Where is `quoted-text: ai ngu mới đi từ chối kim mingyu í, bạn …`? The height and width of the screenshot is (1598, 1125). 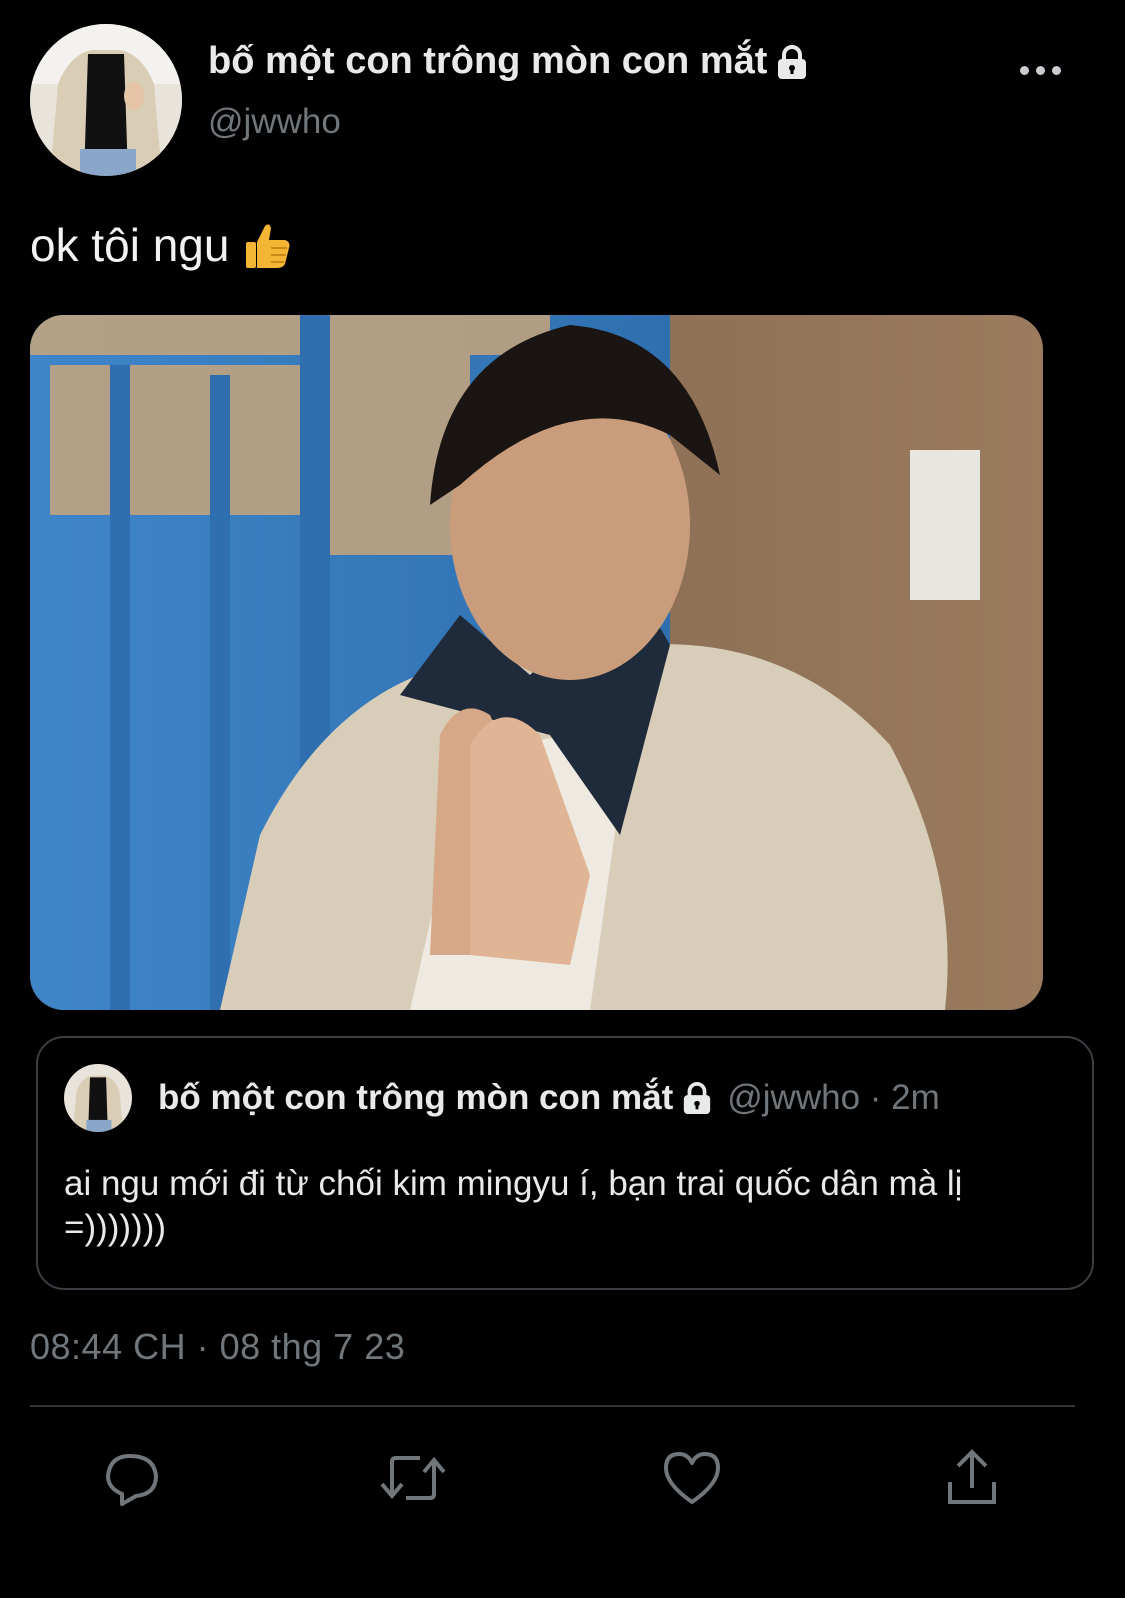 quoted-text: ai ngu mới đi từ chối kim mingyu í, bạn … is located at coordinates (513, 1205).